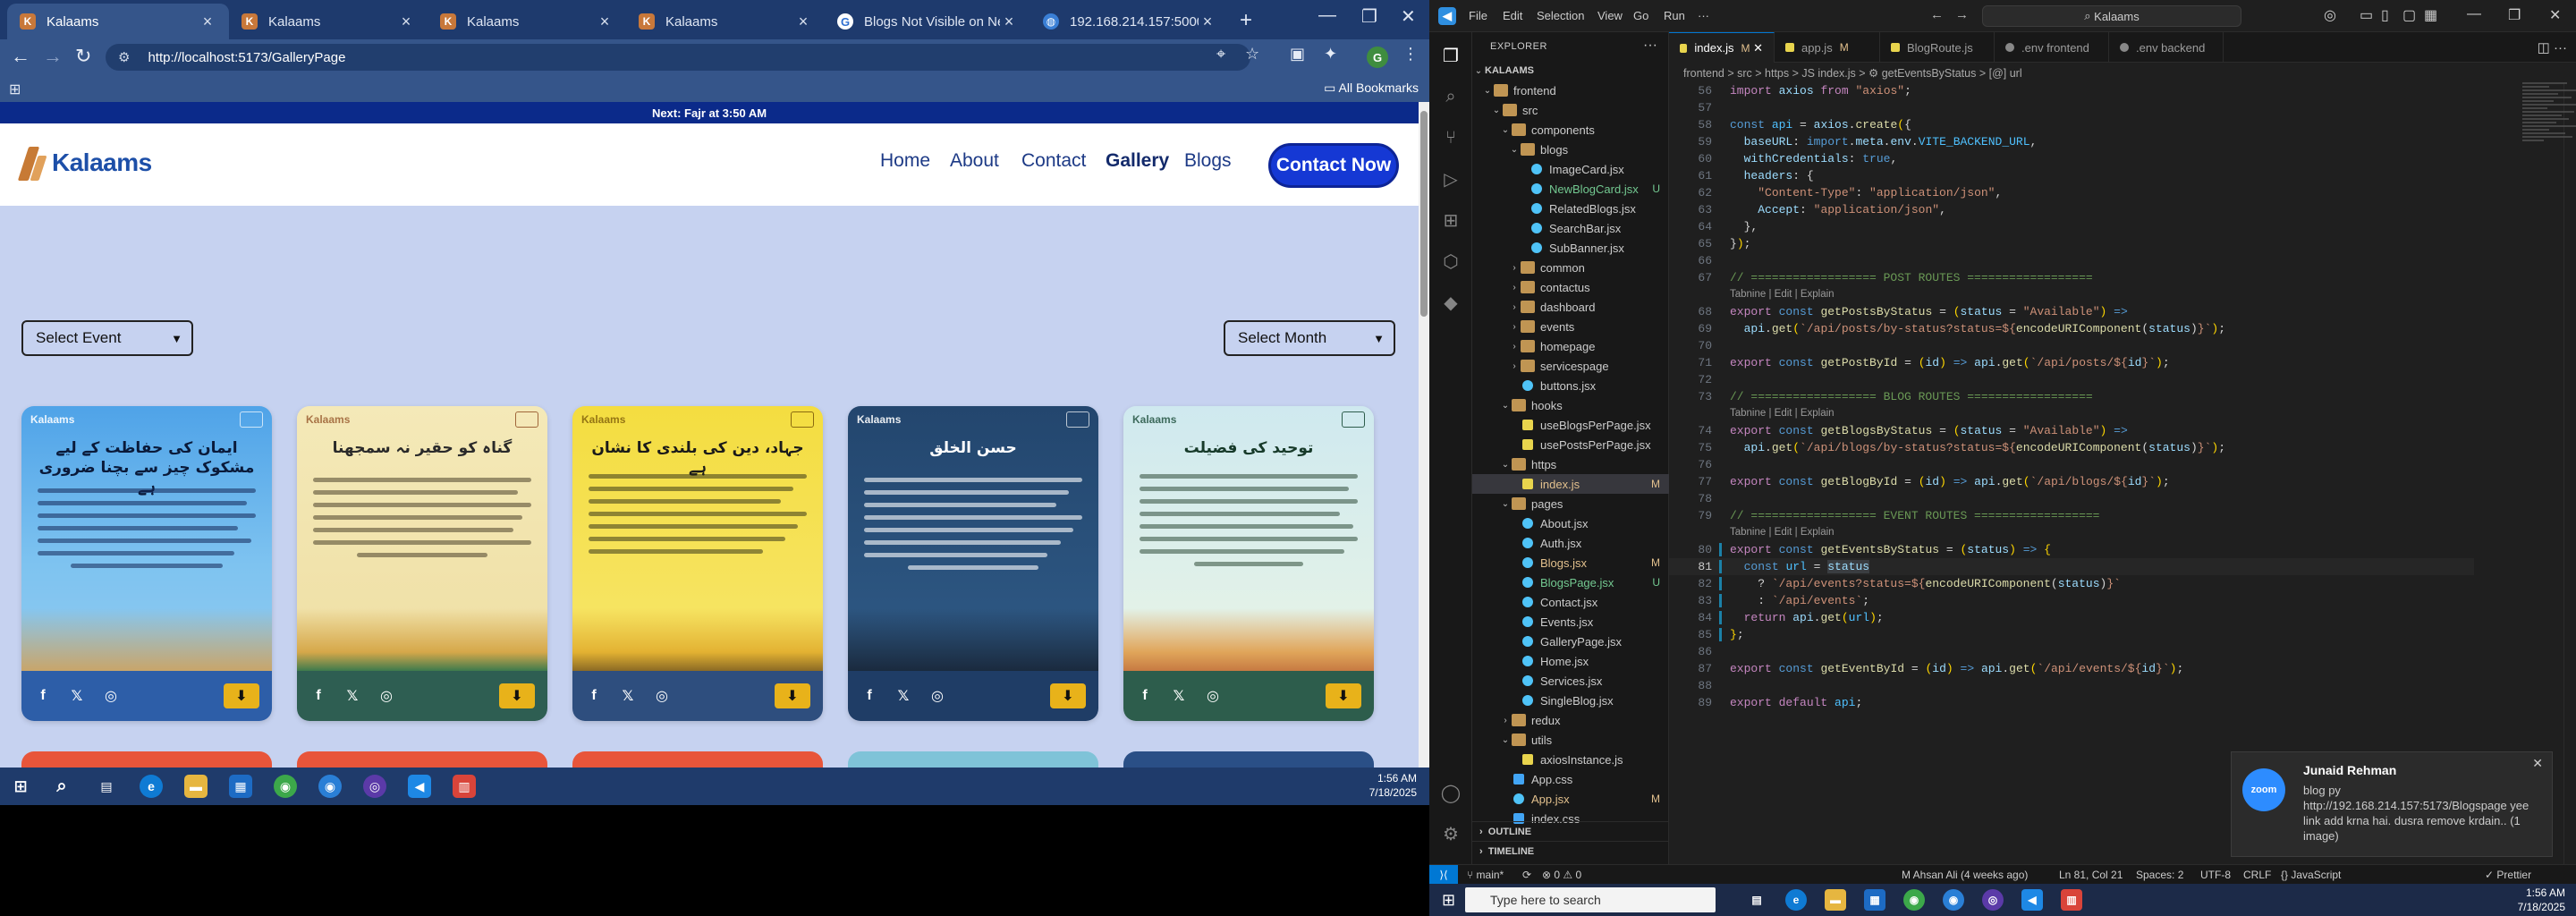 The image size is (2576, 916). I want to click on file-item: index.js M, so click(1570, 484).